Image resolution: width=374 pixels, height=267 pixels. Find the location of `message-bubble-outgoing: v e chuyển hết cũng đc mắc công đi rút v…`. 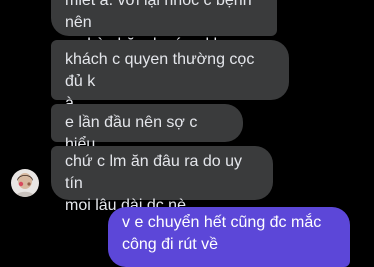

message-bubble-outgoing: v e chuyển hết cũng đc mắc công đi rút v… is located at coordinates (229, 237).